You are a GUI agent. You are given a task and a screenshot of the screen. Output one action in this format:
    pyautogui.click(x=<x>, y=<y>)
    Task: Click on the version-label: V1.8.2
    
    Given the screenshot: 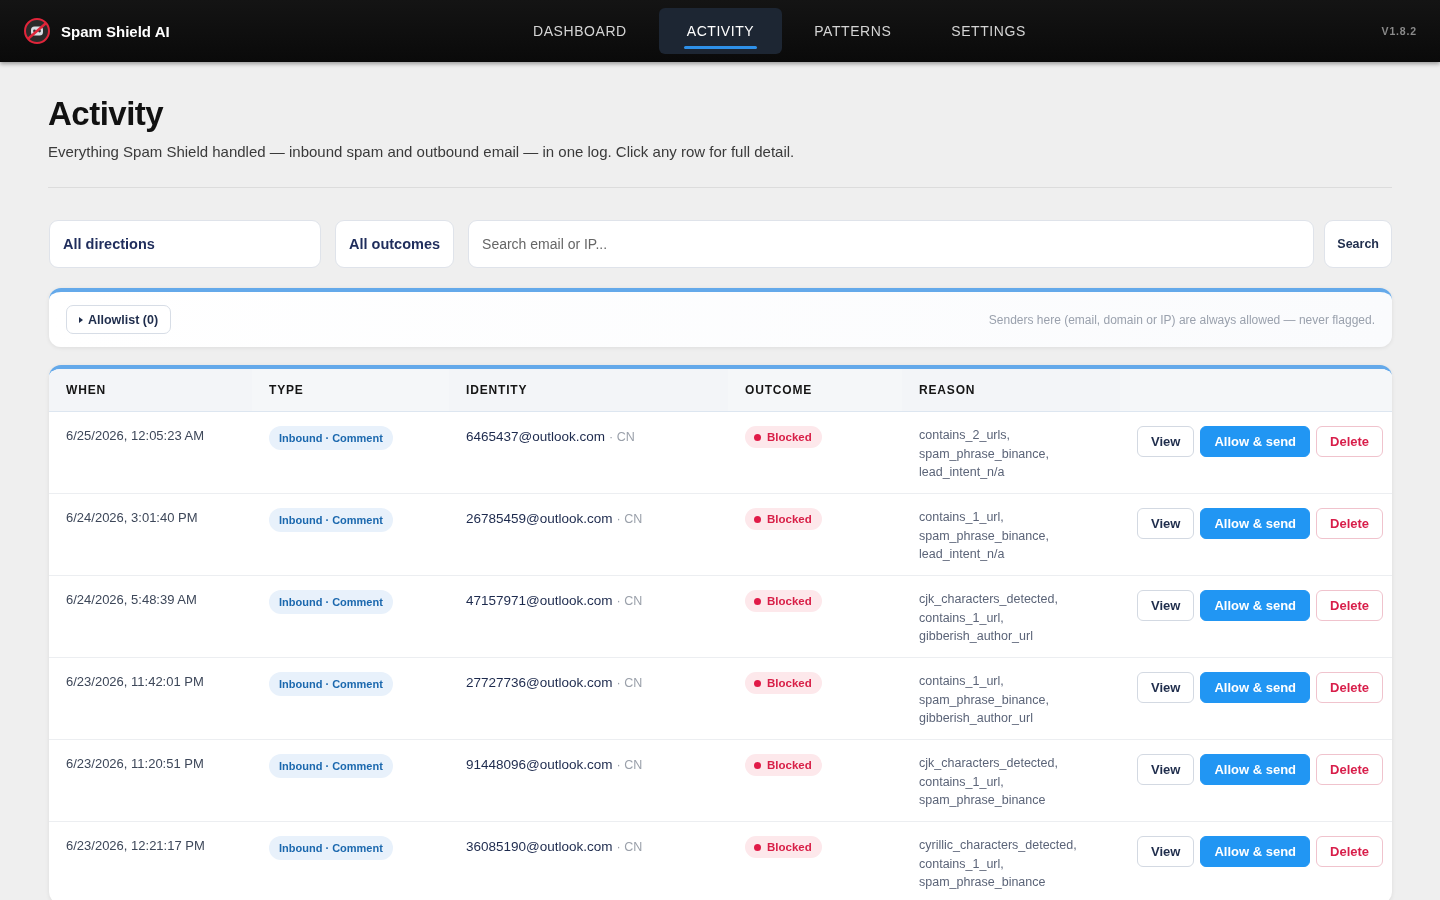 What is the action you would take?
    pyautogui.click(x=1399, y=31)
    